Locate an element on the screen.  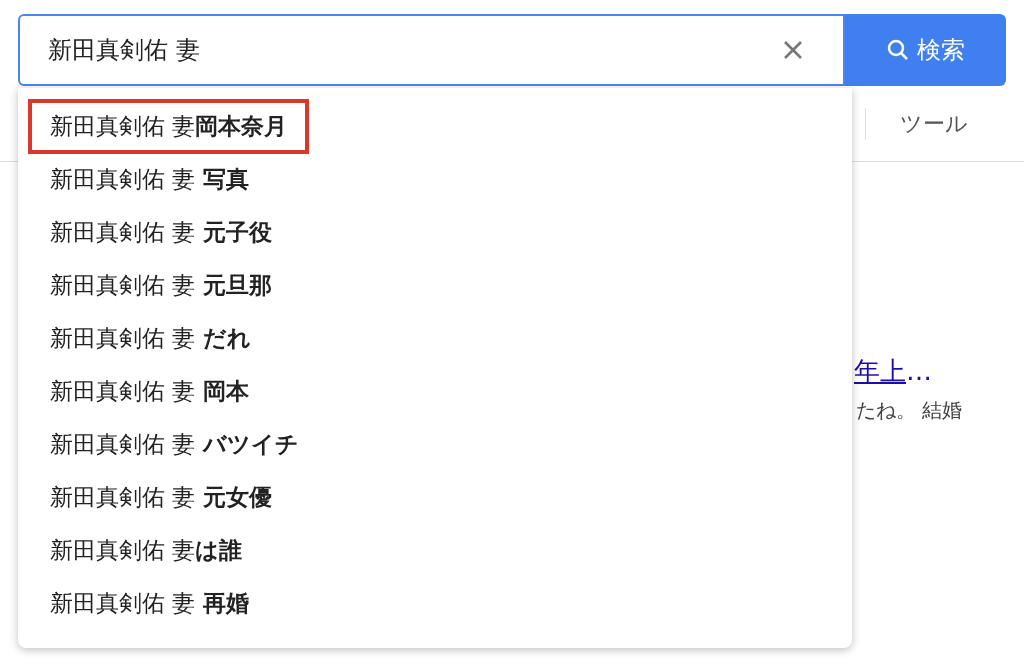
search-icon is located at coordinates (897, 50).